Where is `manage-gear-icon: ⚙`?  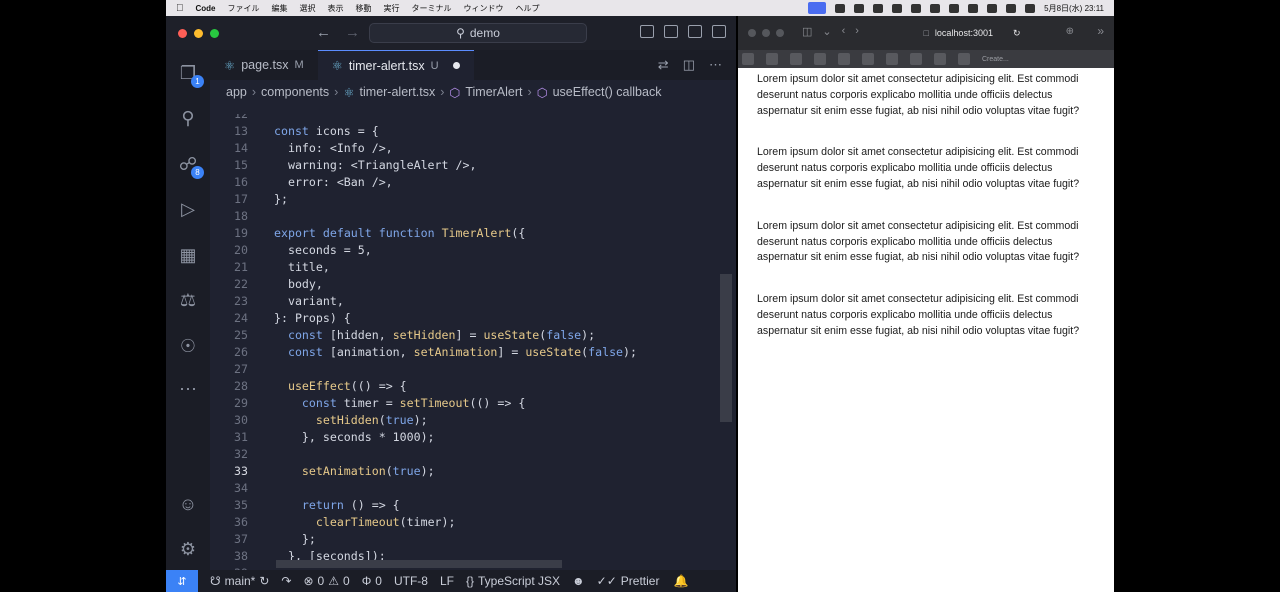
manage-gear-icon: ⚙ is located at coordinates (188, 549).